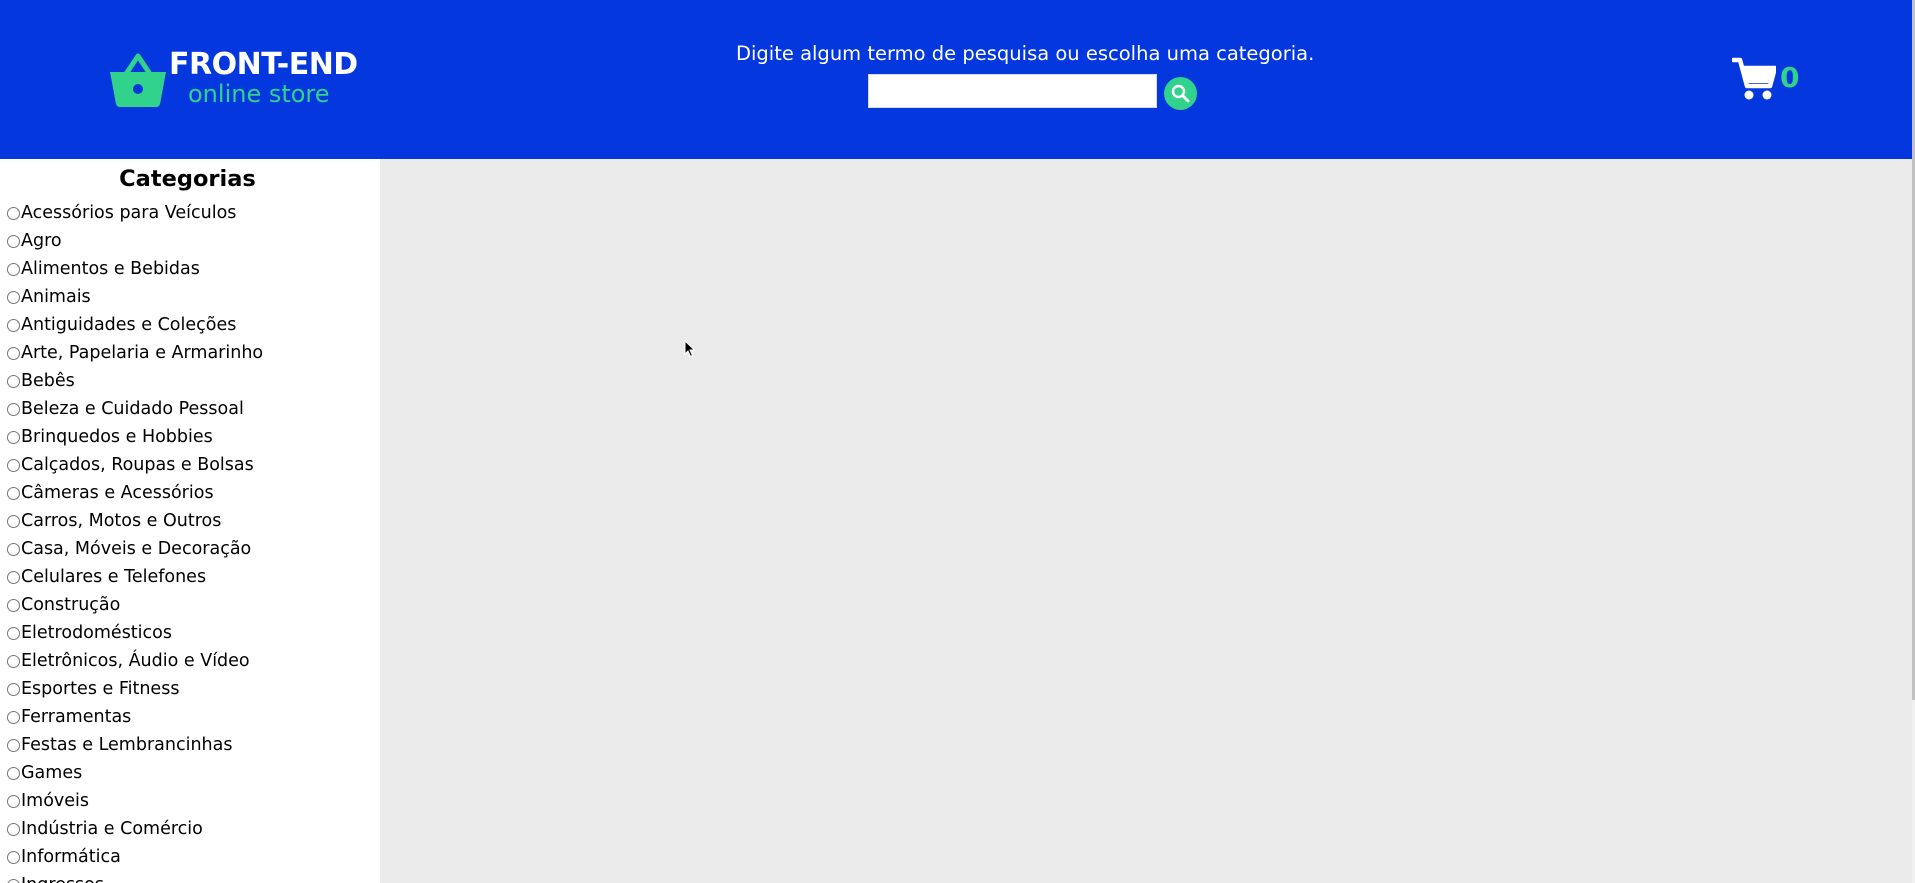  I want to click on category-item: Indústria e Comércio, so click(131, 829).